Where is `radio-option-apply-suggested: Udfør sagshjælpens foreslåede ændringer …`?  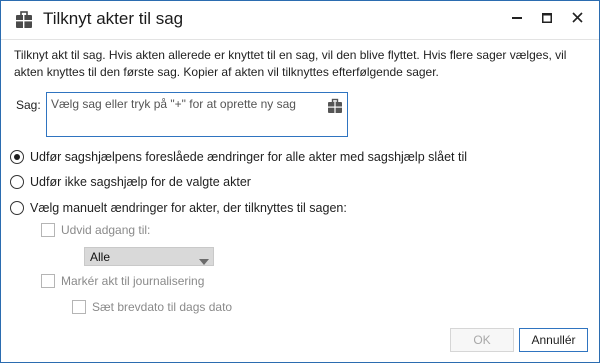 radio-option-apply-suggested: Udfør sagshjælpens foreslåede ændringer … is located at coordinates (238, 157).